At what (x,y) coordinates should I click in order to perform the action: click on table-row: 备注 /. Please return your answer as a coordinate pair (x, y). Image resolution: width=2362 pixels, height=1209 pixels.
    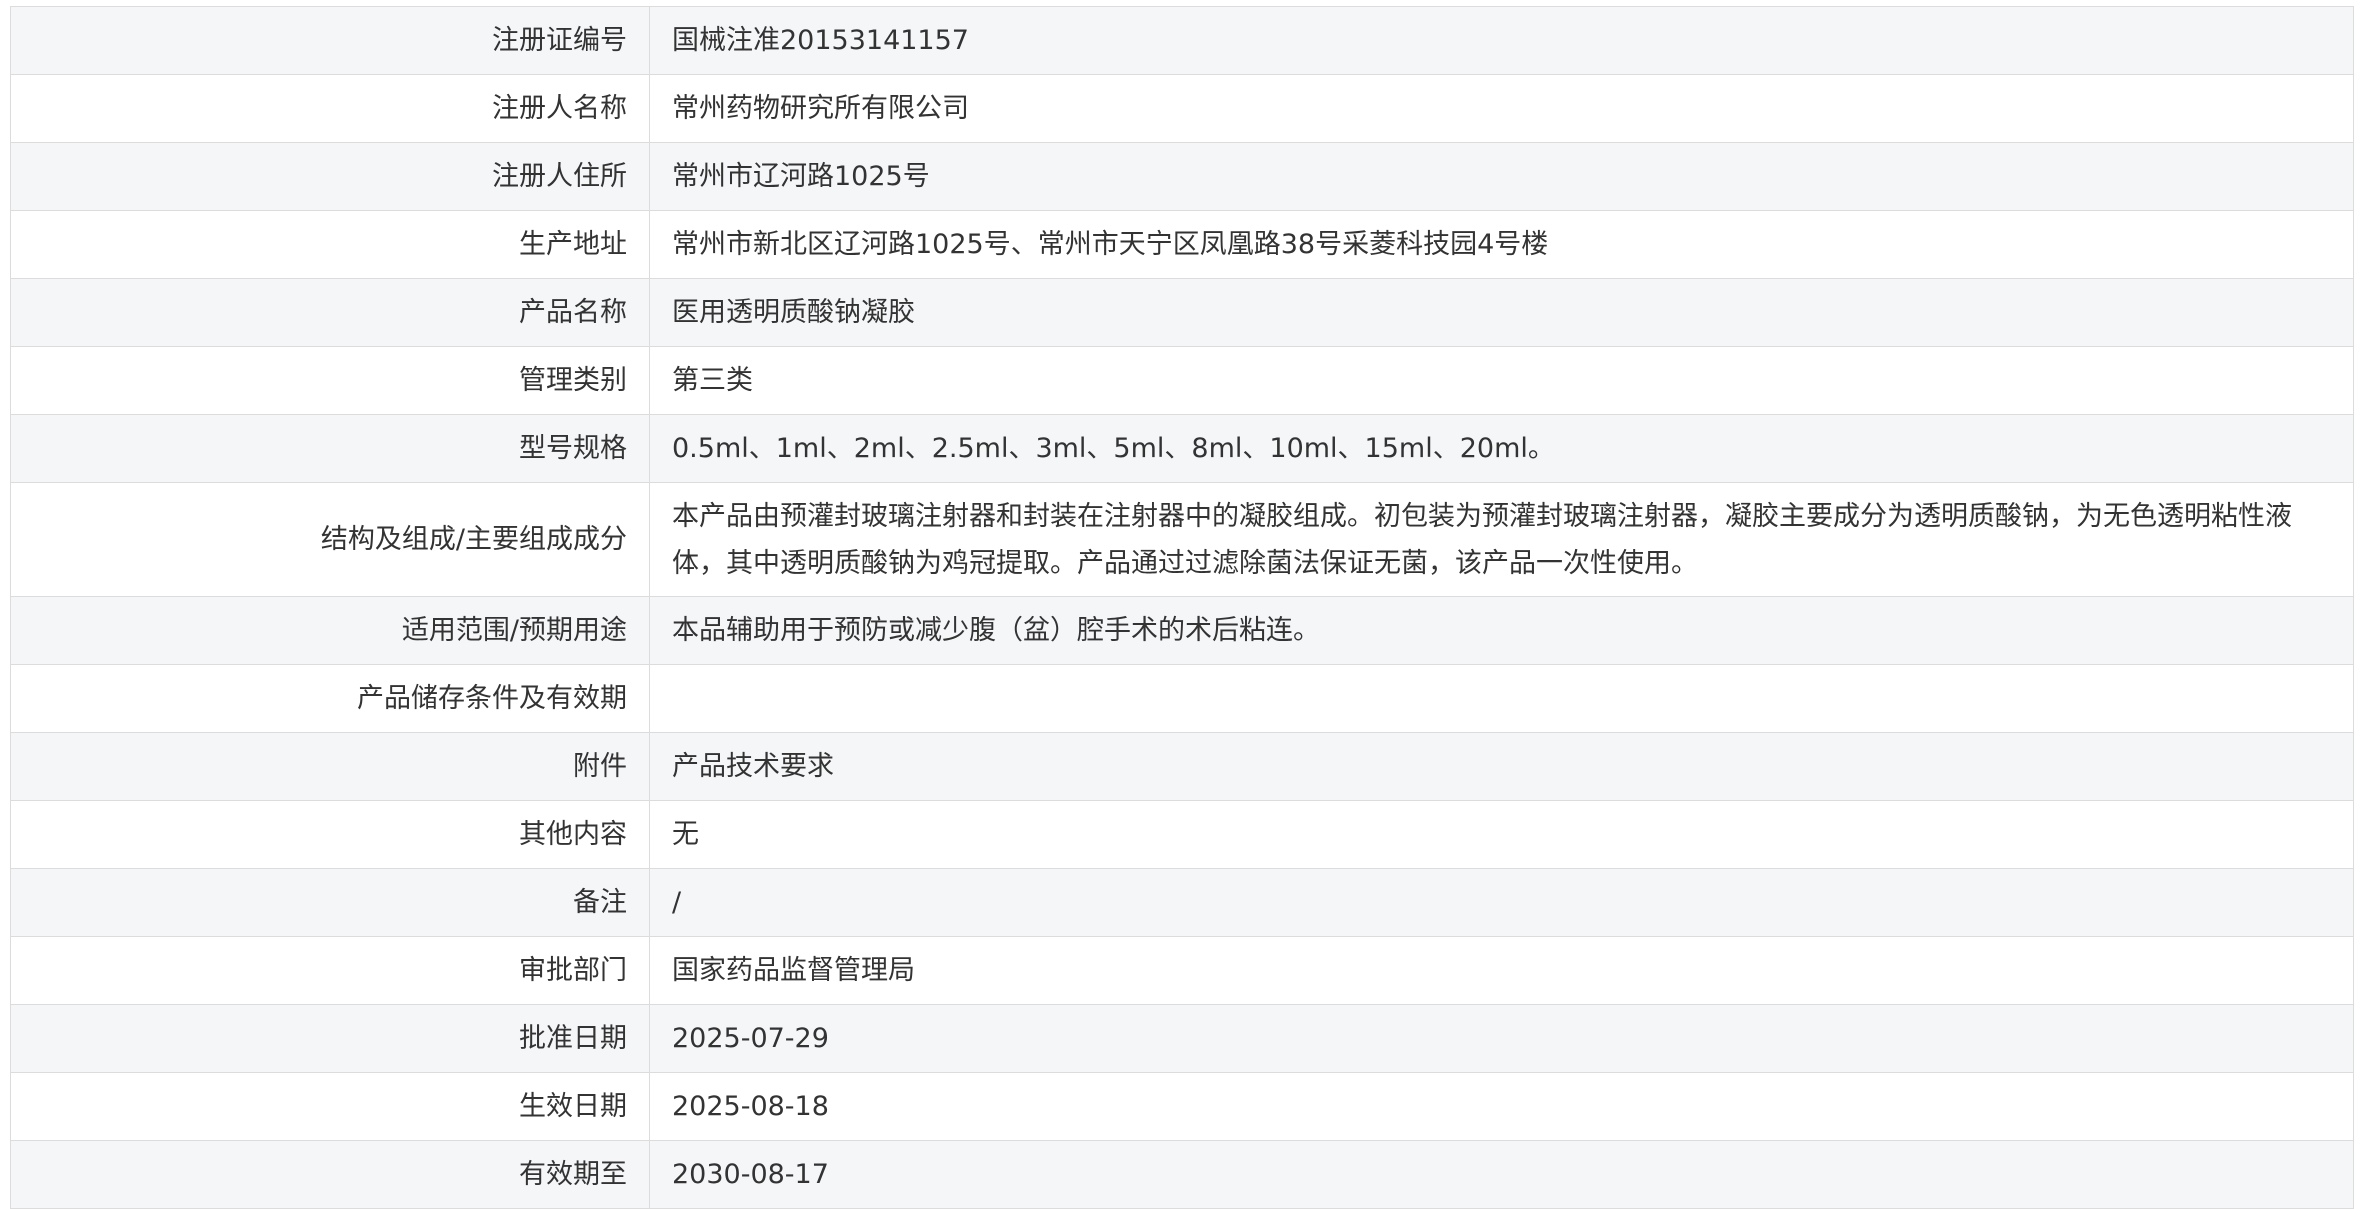
    Looking at the image, I should click on (1182, 902).